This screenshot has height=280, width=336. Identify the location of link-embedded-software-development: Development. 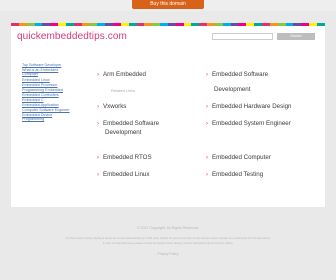
(123, 133).